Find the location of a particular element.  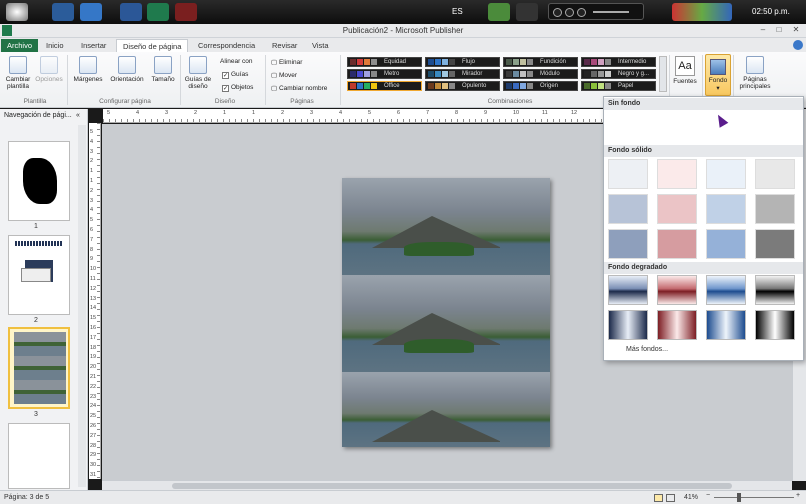

help-icon is located at coordinates (798, 45).